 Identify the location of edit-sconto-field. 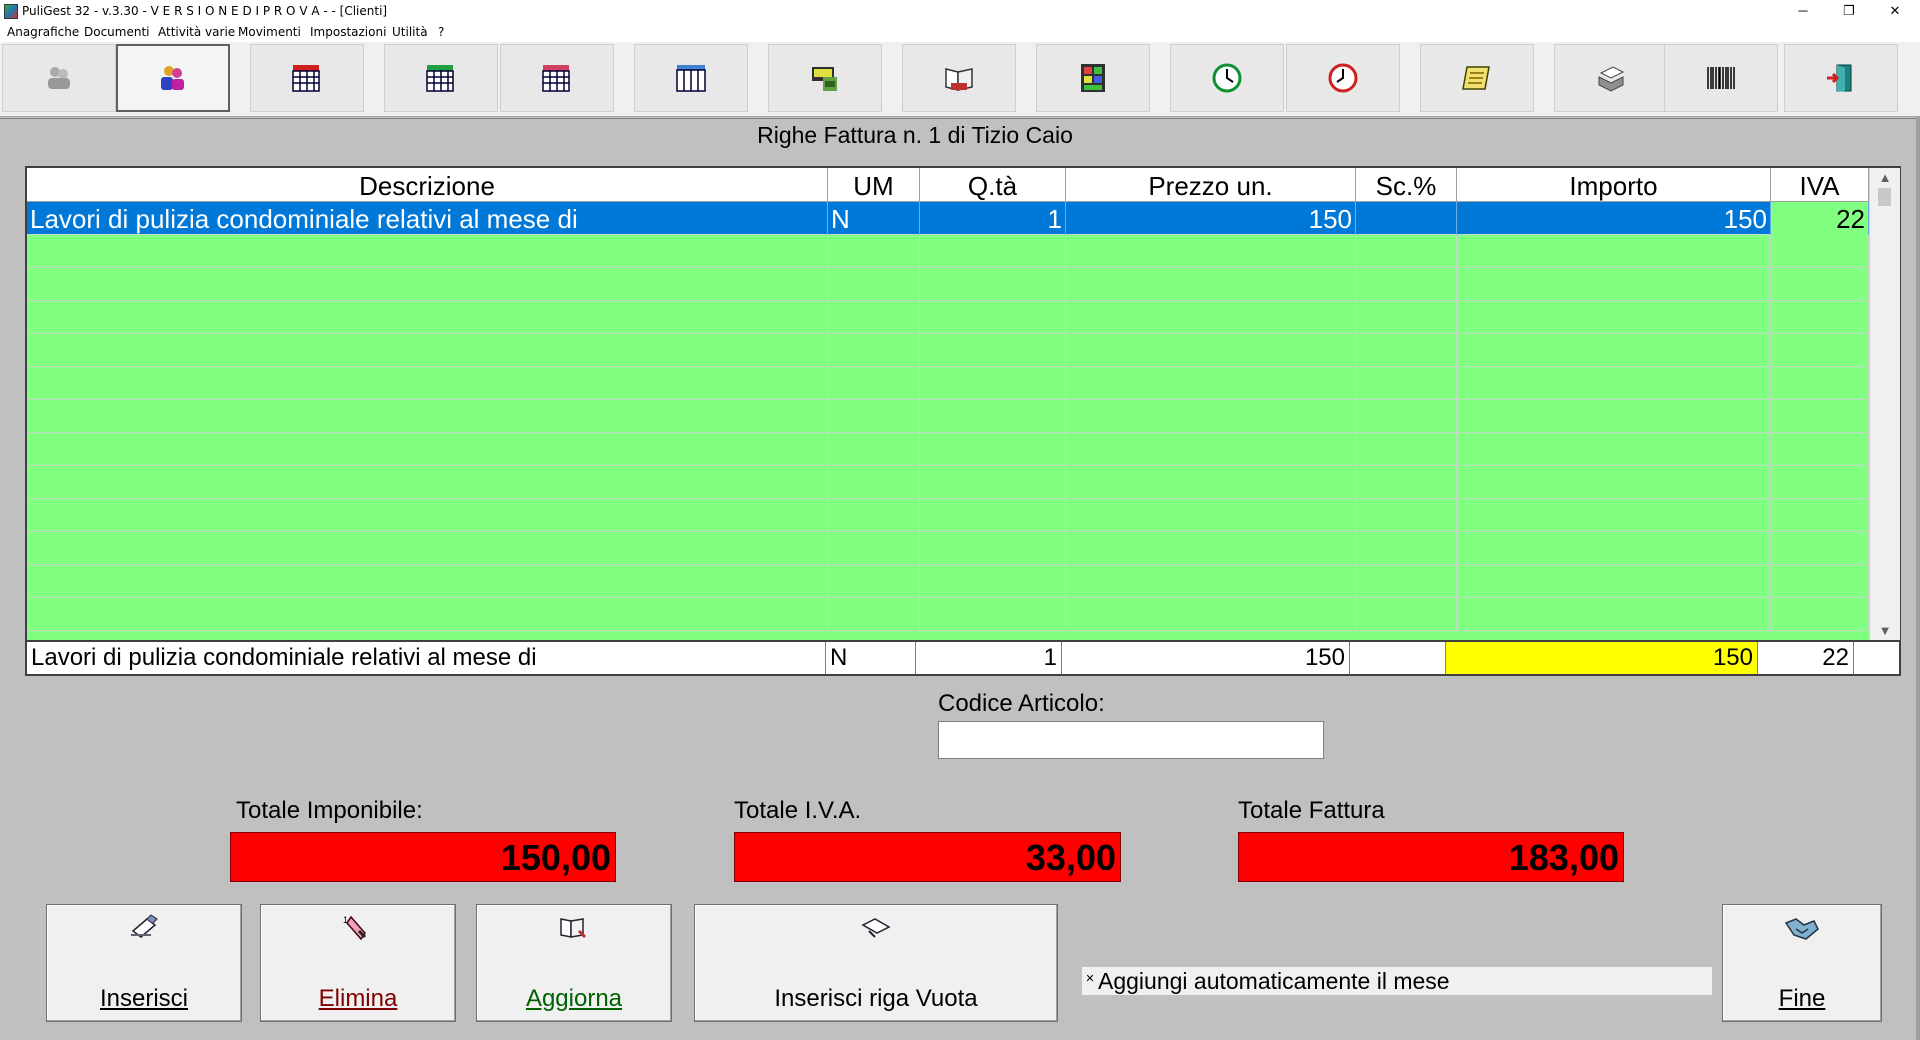
(1398, 658).